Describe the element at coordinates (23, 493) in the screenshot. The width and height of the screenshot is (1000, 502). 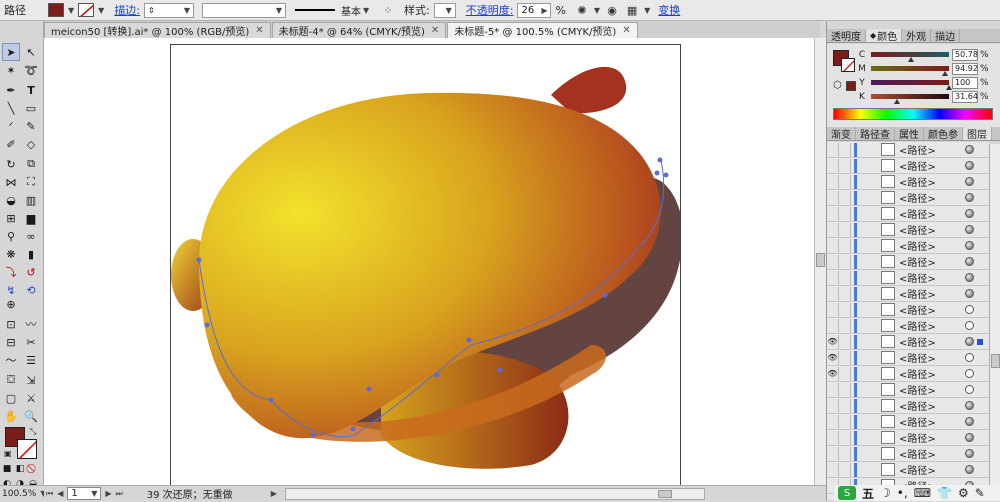
I see `zoom-level-field: 100.5% ▼` at that location.